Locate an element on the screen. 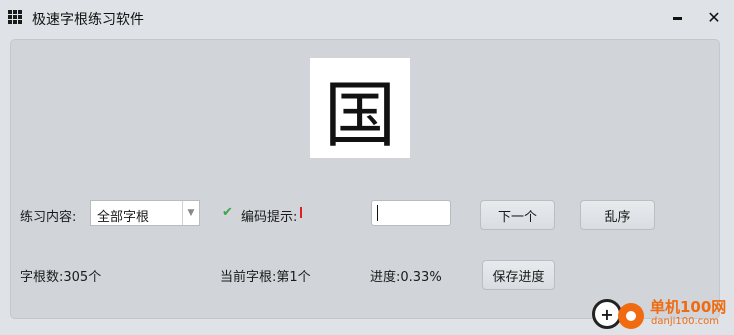 The image size is (734, 335). site-watermark: + 单机100网 danji100.com is located at coordinates (661, 315).